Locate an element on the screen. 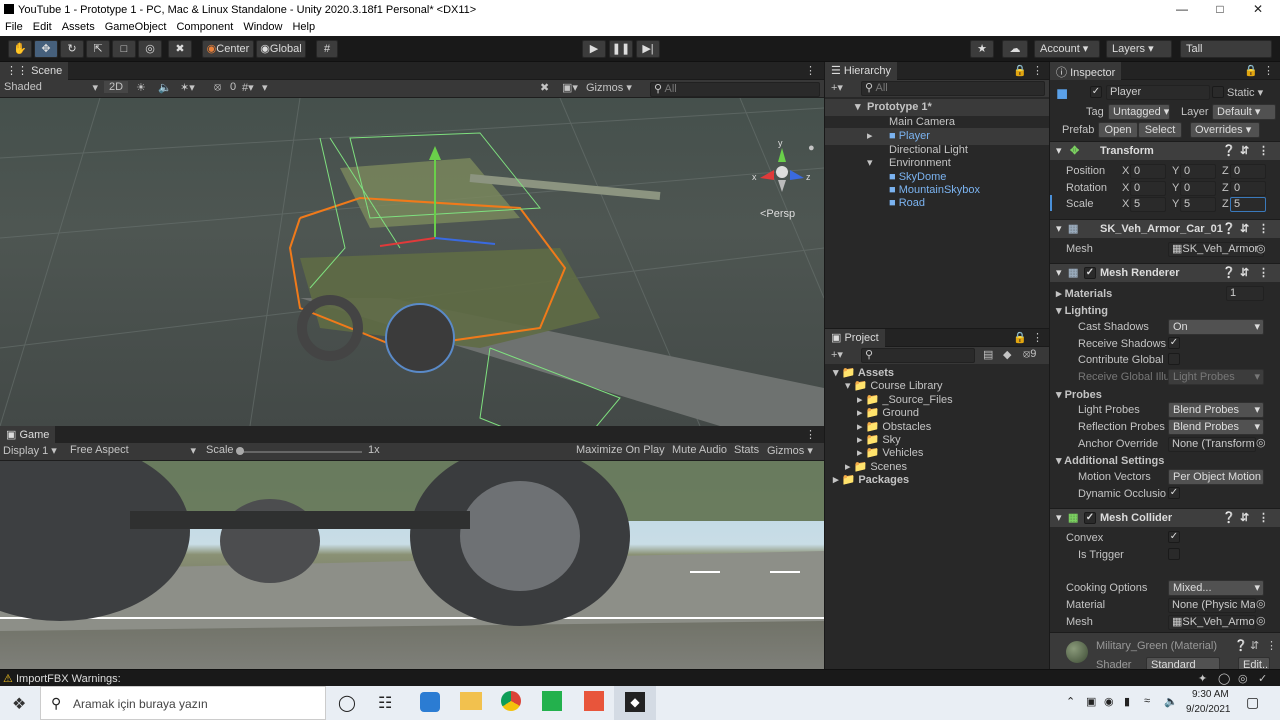  tab-scene: ⋮⋮ Scene is located at coordinates (34, 71).